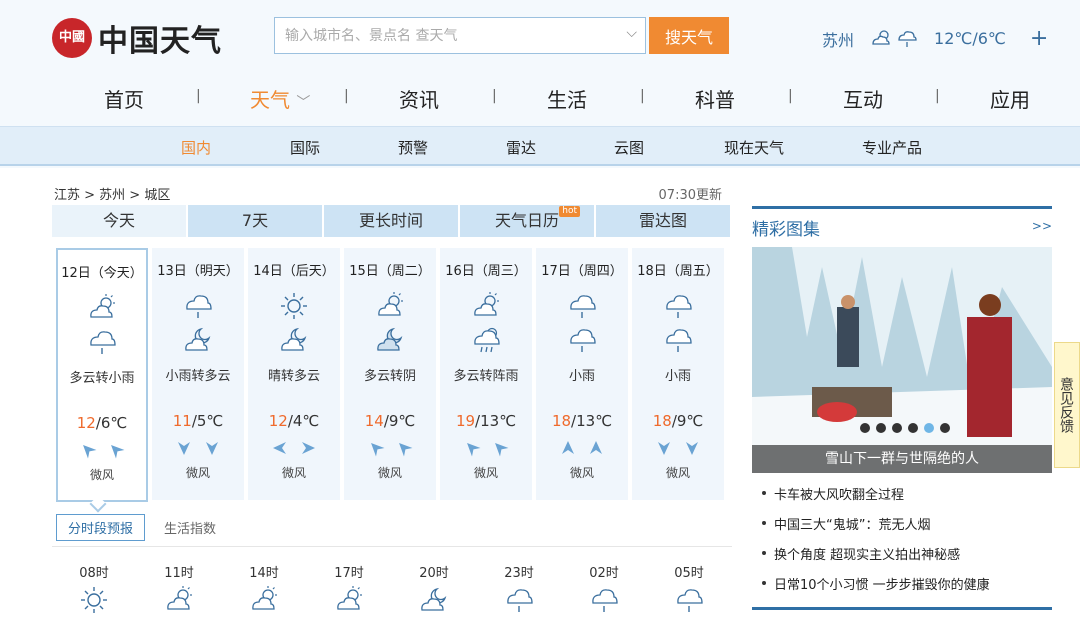 The width and height of the screenshot is (1080, 620). I want to click on carousel-dots, so click(905, 428).